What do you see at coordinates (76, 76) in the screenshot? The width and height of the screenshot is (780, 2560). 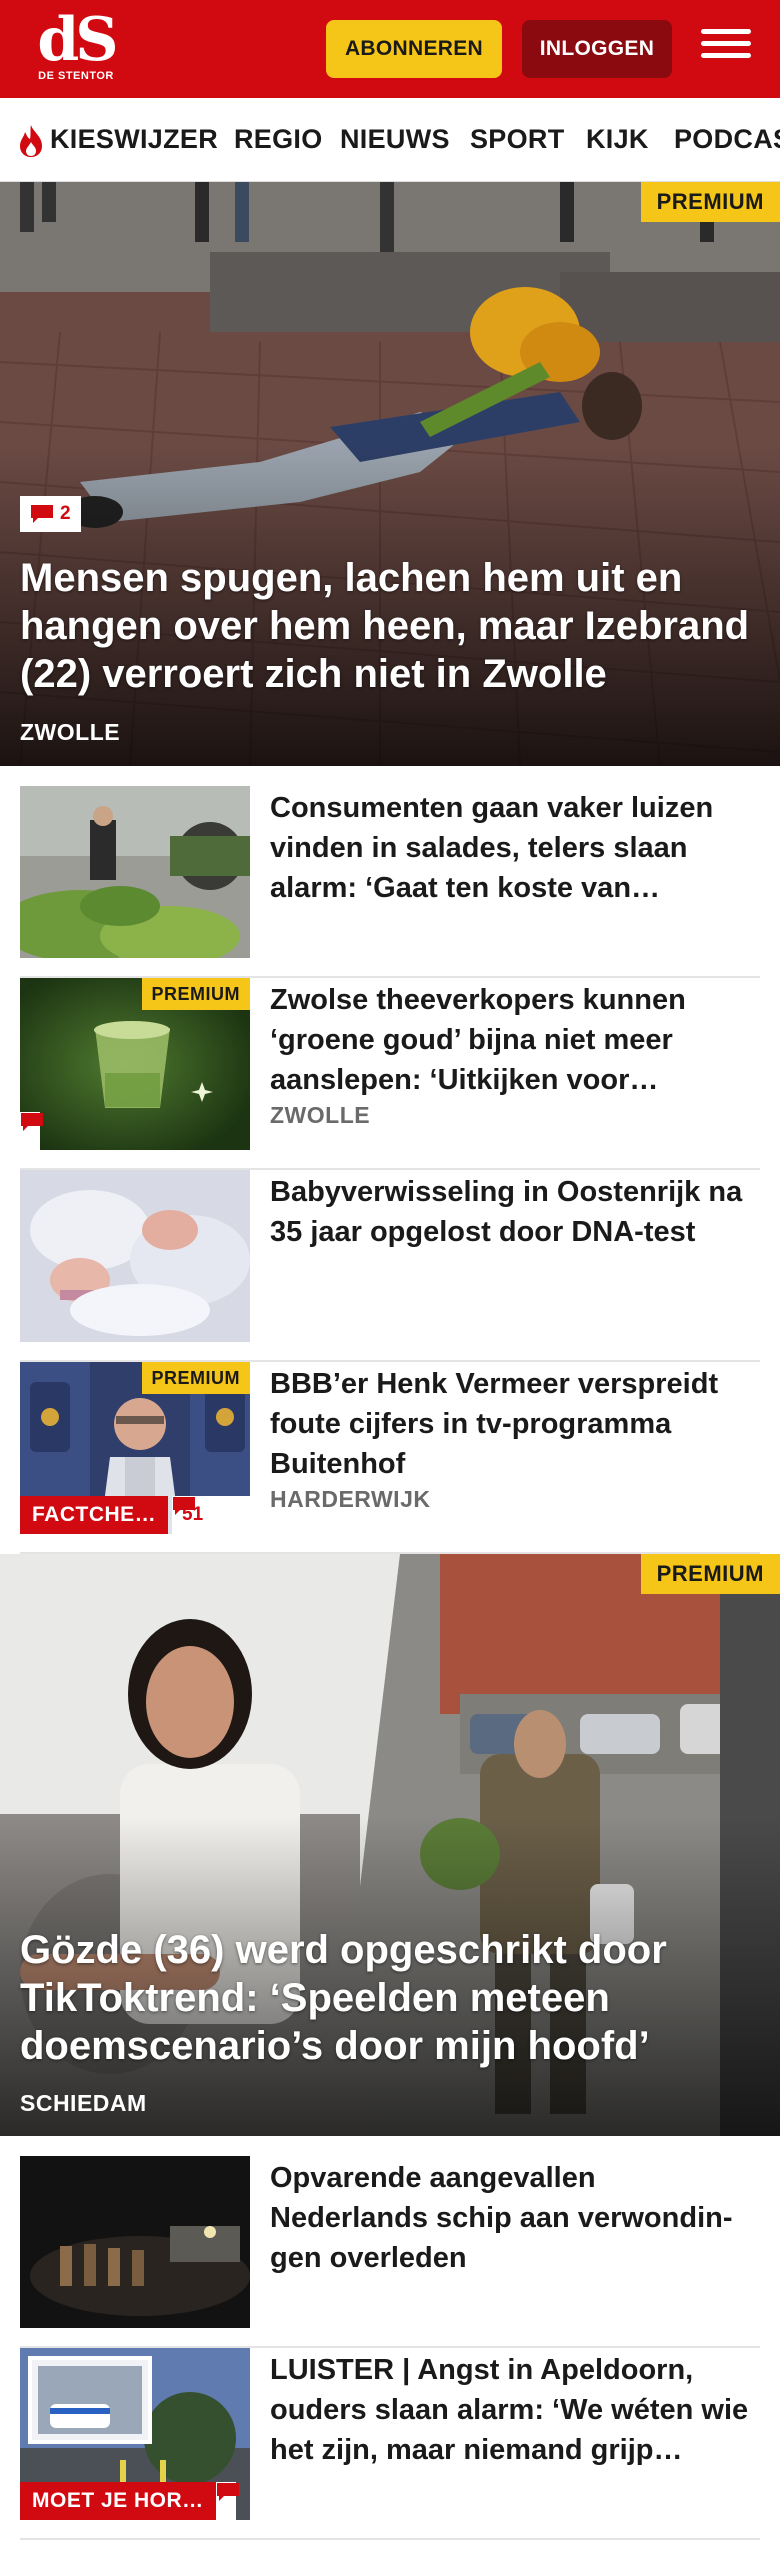 I see `logo-subtitle: DE STENTOR` at bounding box center [76, 76].